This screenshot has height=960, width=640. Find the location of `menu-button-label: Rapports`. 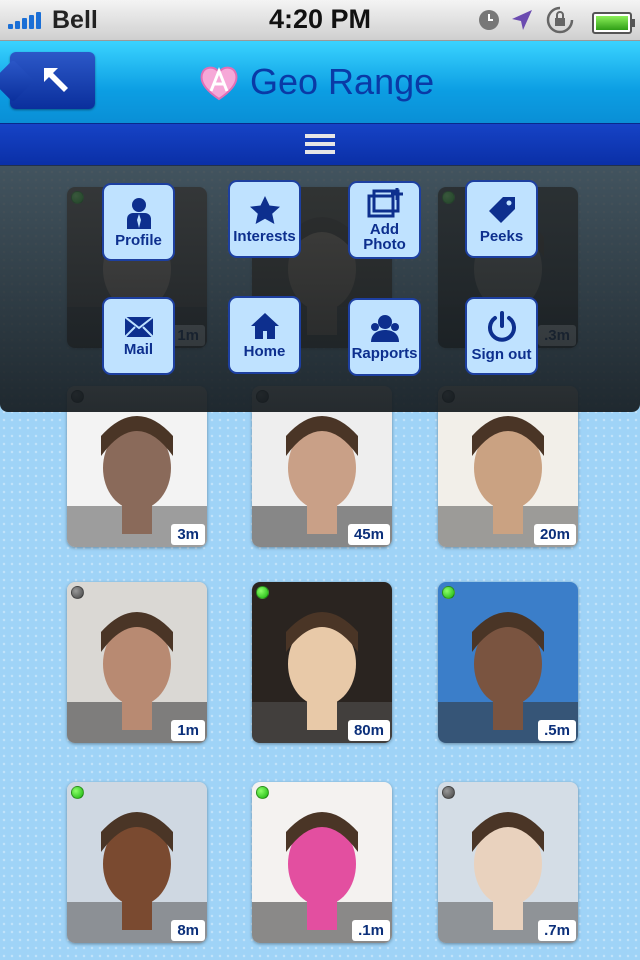

menu-button-label: Rapports is located at coordinates (384, 353).